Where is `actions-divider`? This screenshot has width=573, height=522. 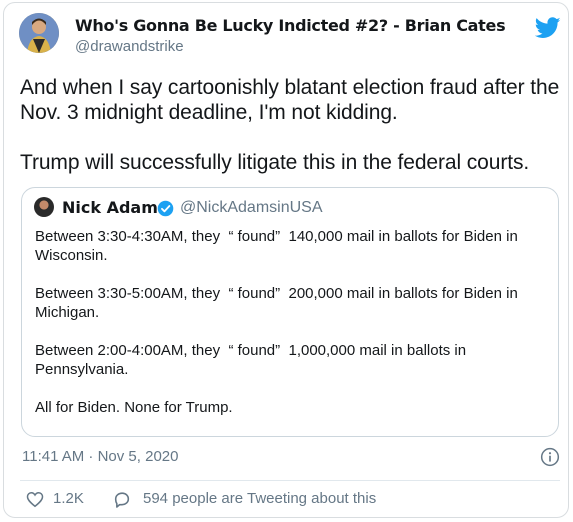 actions-divider is located at coordinates (290, 480).